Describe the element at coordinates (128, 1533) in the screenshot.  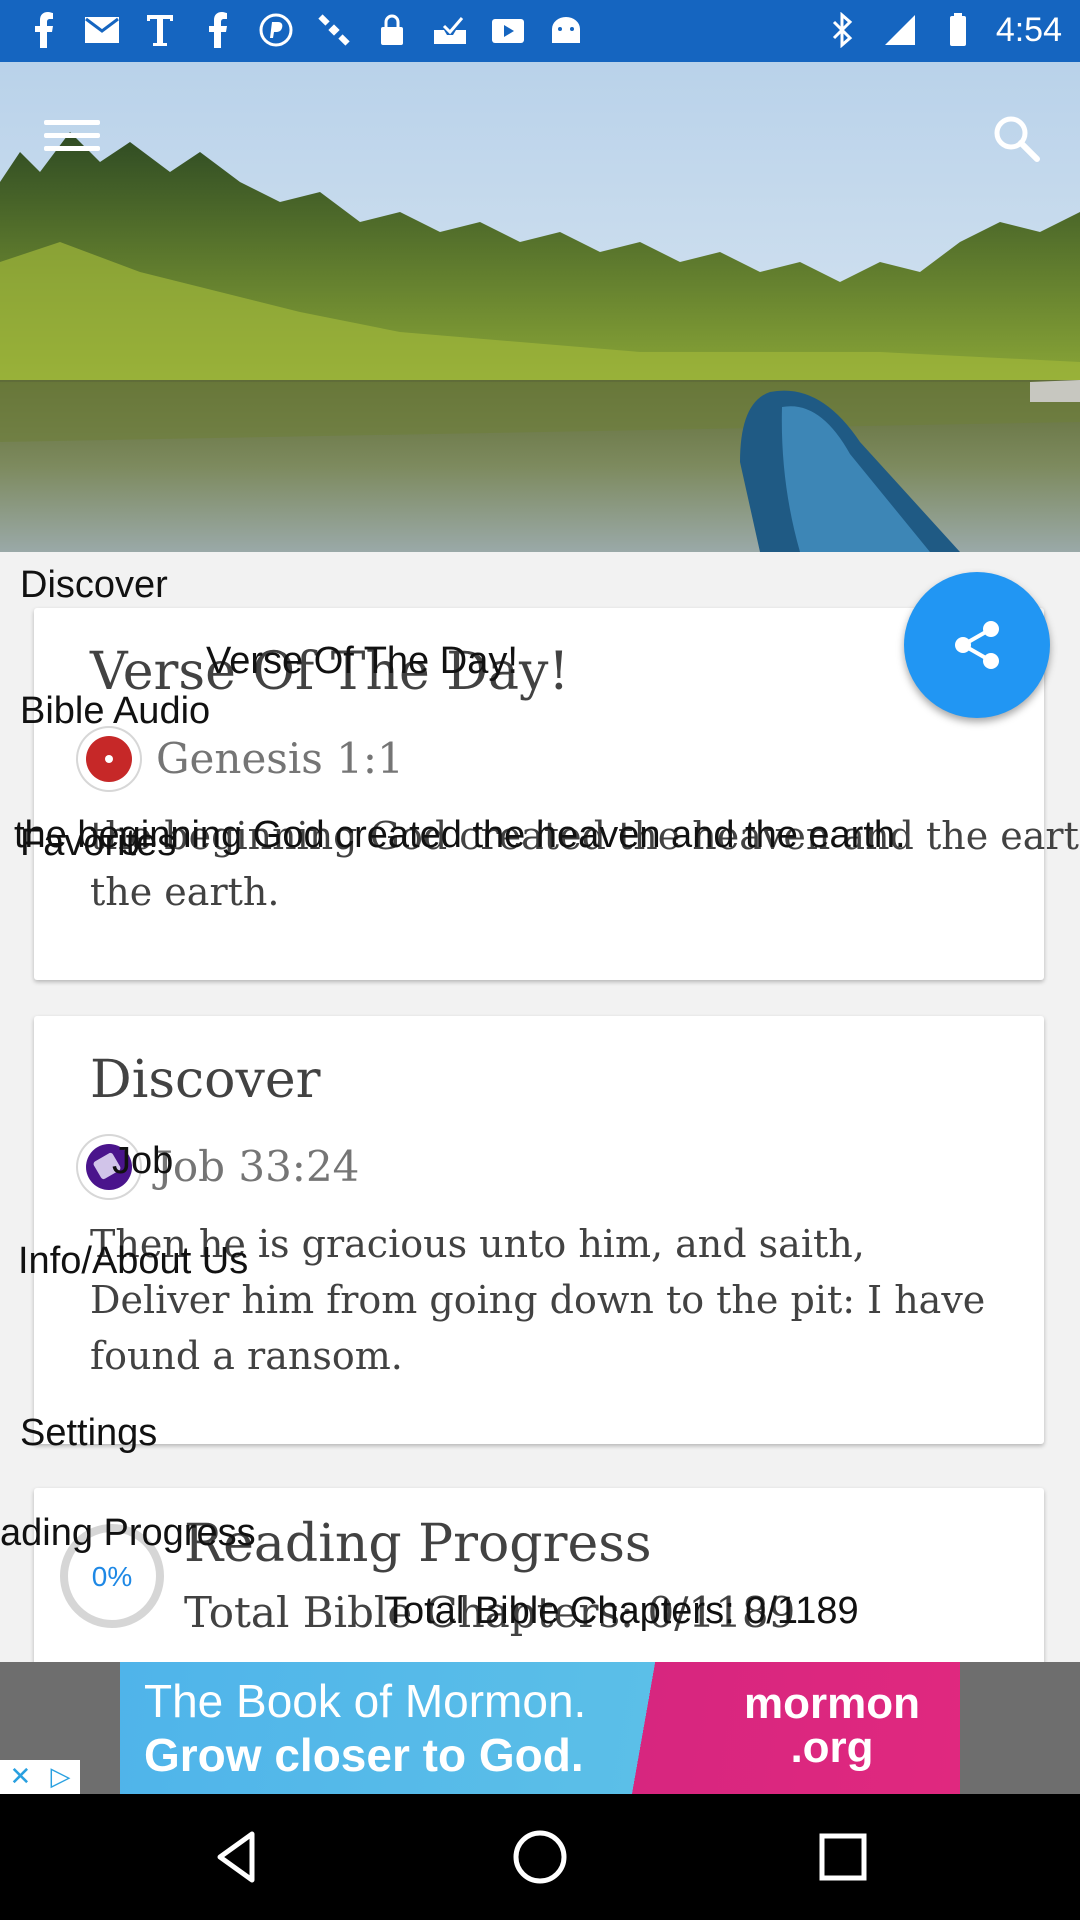
I see `menu-item-reading-progress: ading Progress` at that location.